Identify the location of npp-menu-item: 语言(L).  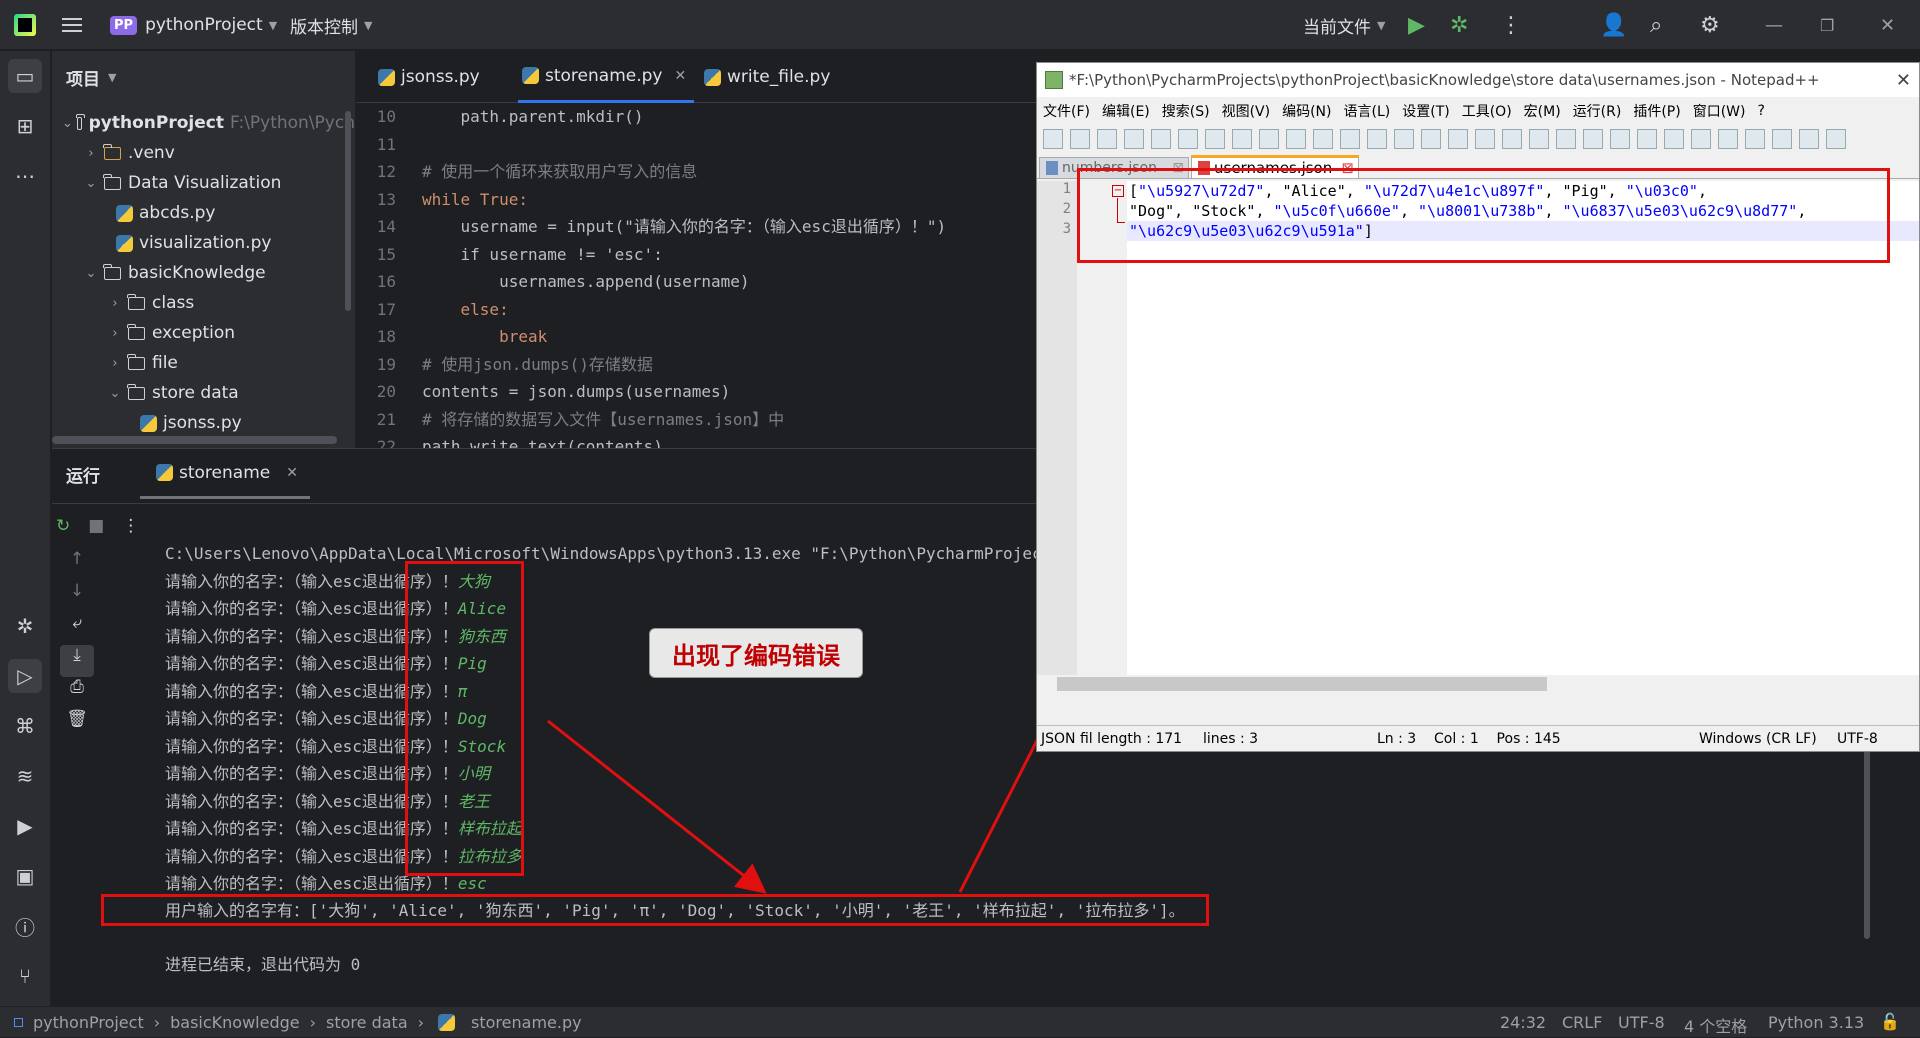
(1367, 111).